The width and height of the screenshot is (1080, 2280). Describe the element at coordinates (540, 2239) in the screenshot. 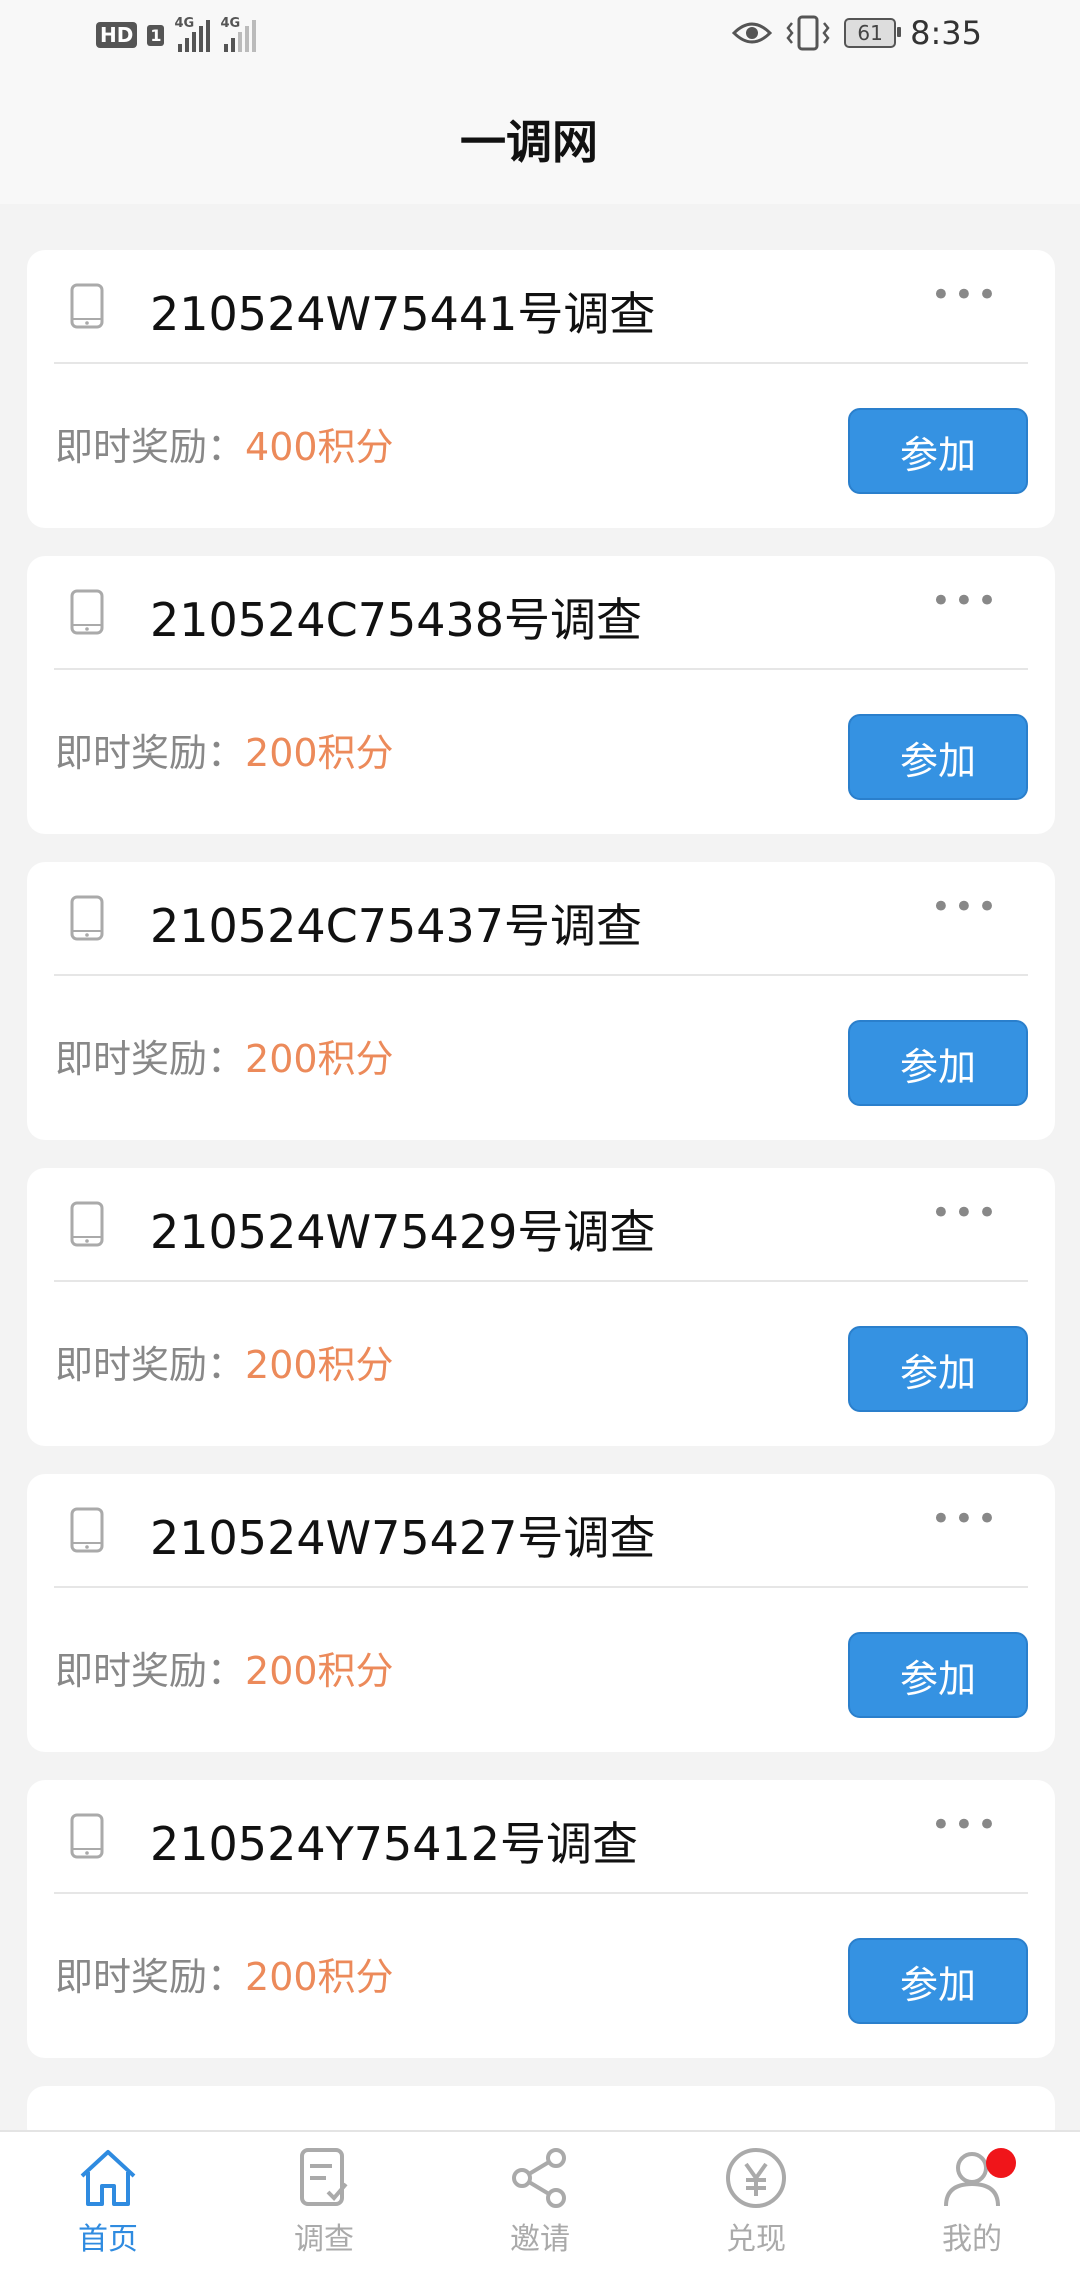

I see `nav-label-invite: 邀请` at that location.